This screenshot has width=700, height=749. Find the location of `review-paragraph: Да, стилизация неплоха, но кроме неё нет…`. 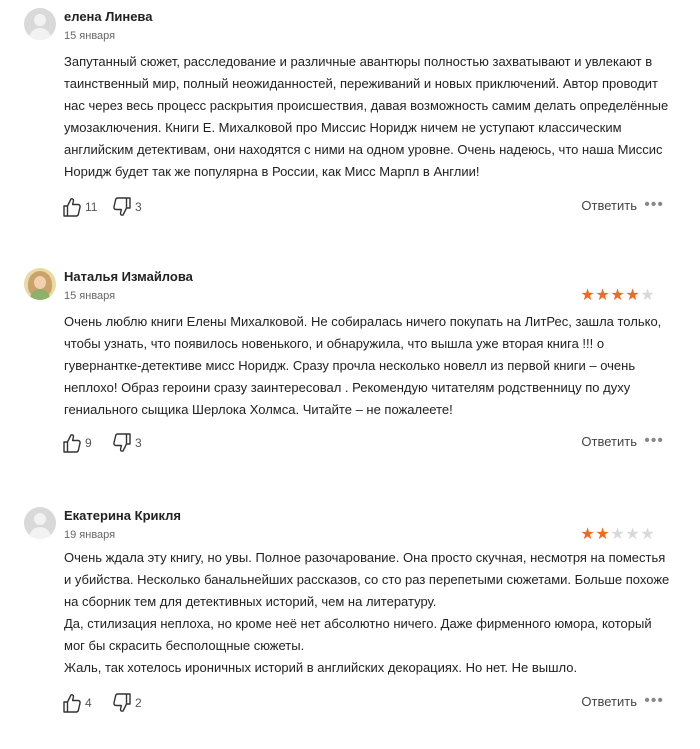

review-paragraph: Да, стилизация неплоха, но кроме неё нет… is located at coordinates (358, 634).